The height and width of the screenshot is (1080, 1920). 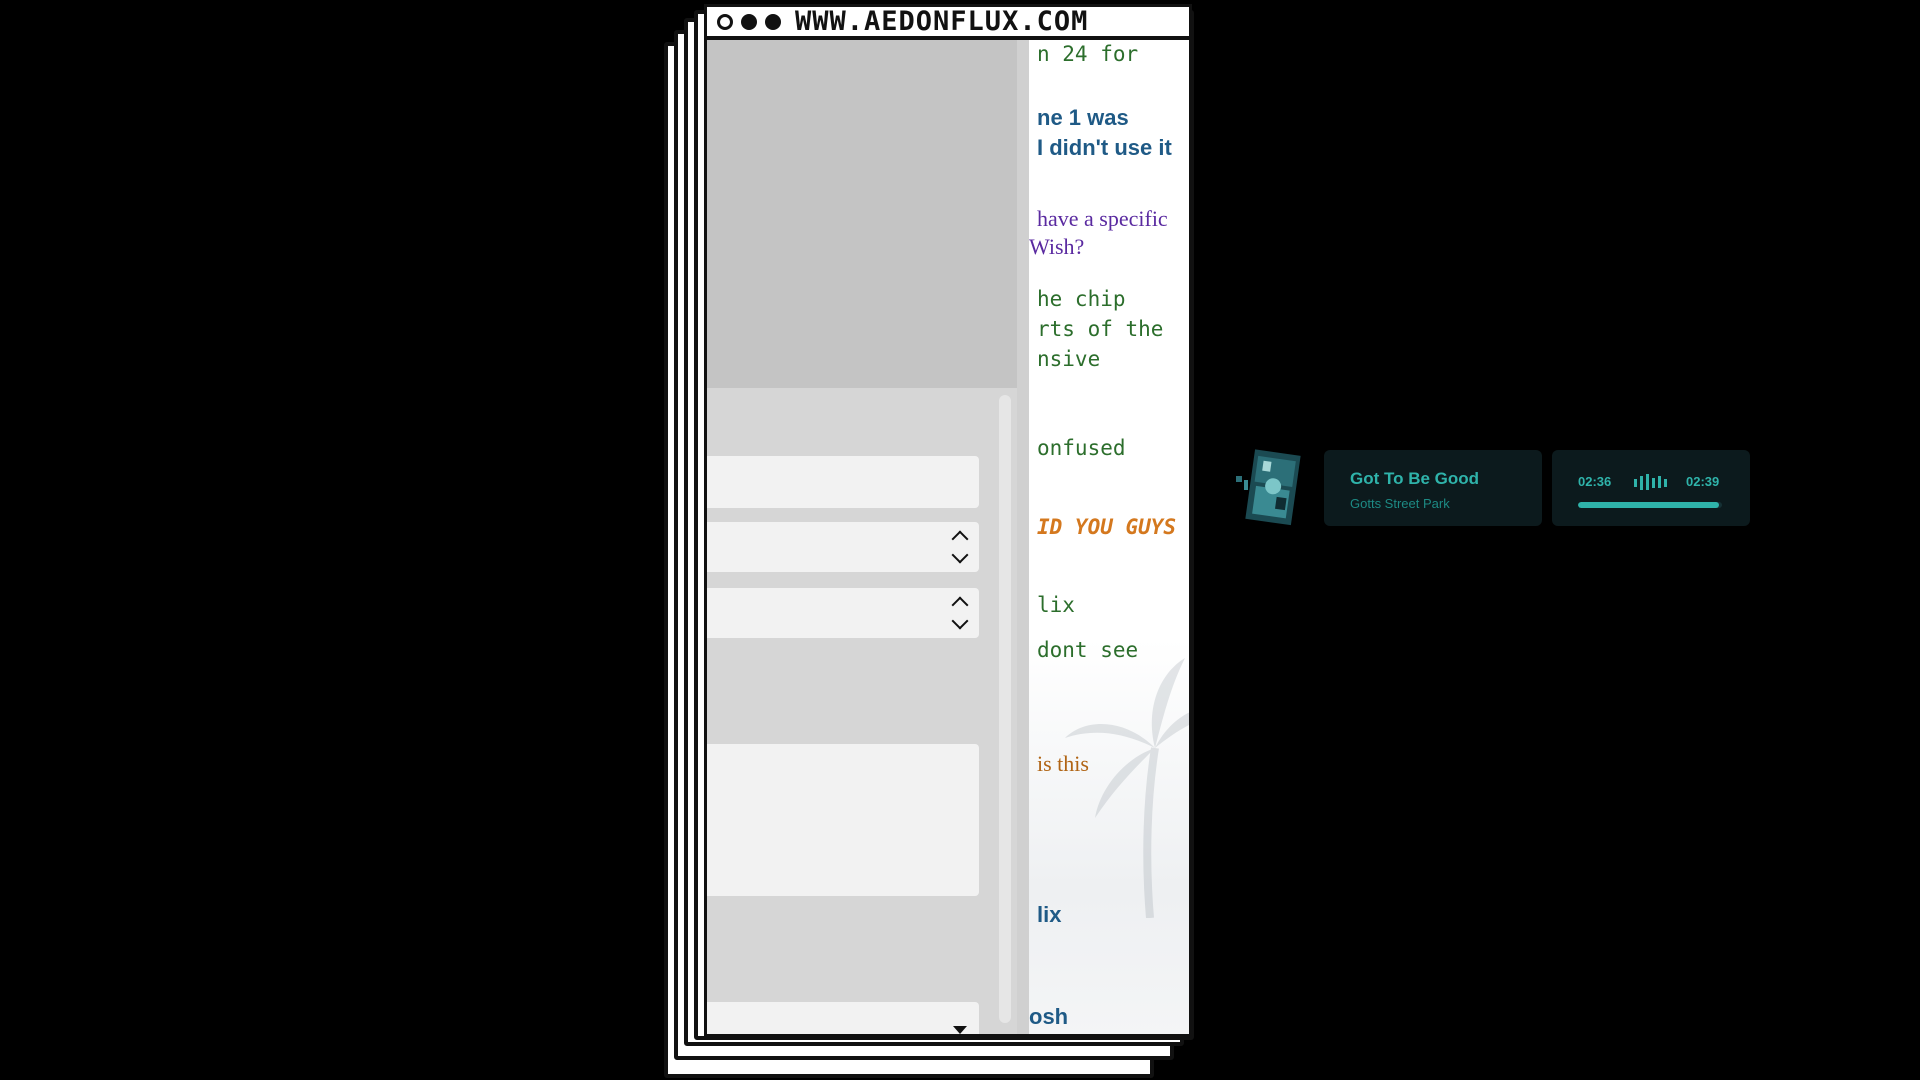 I want to click on chat-message-line: he chip, so click(x=1081, y=299).